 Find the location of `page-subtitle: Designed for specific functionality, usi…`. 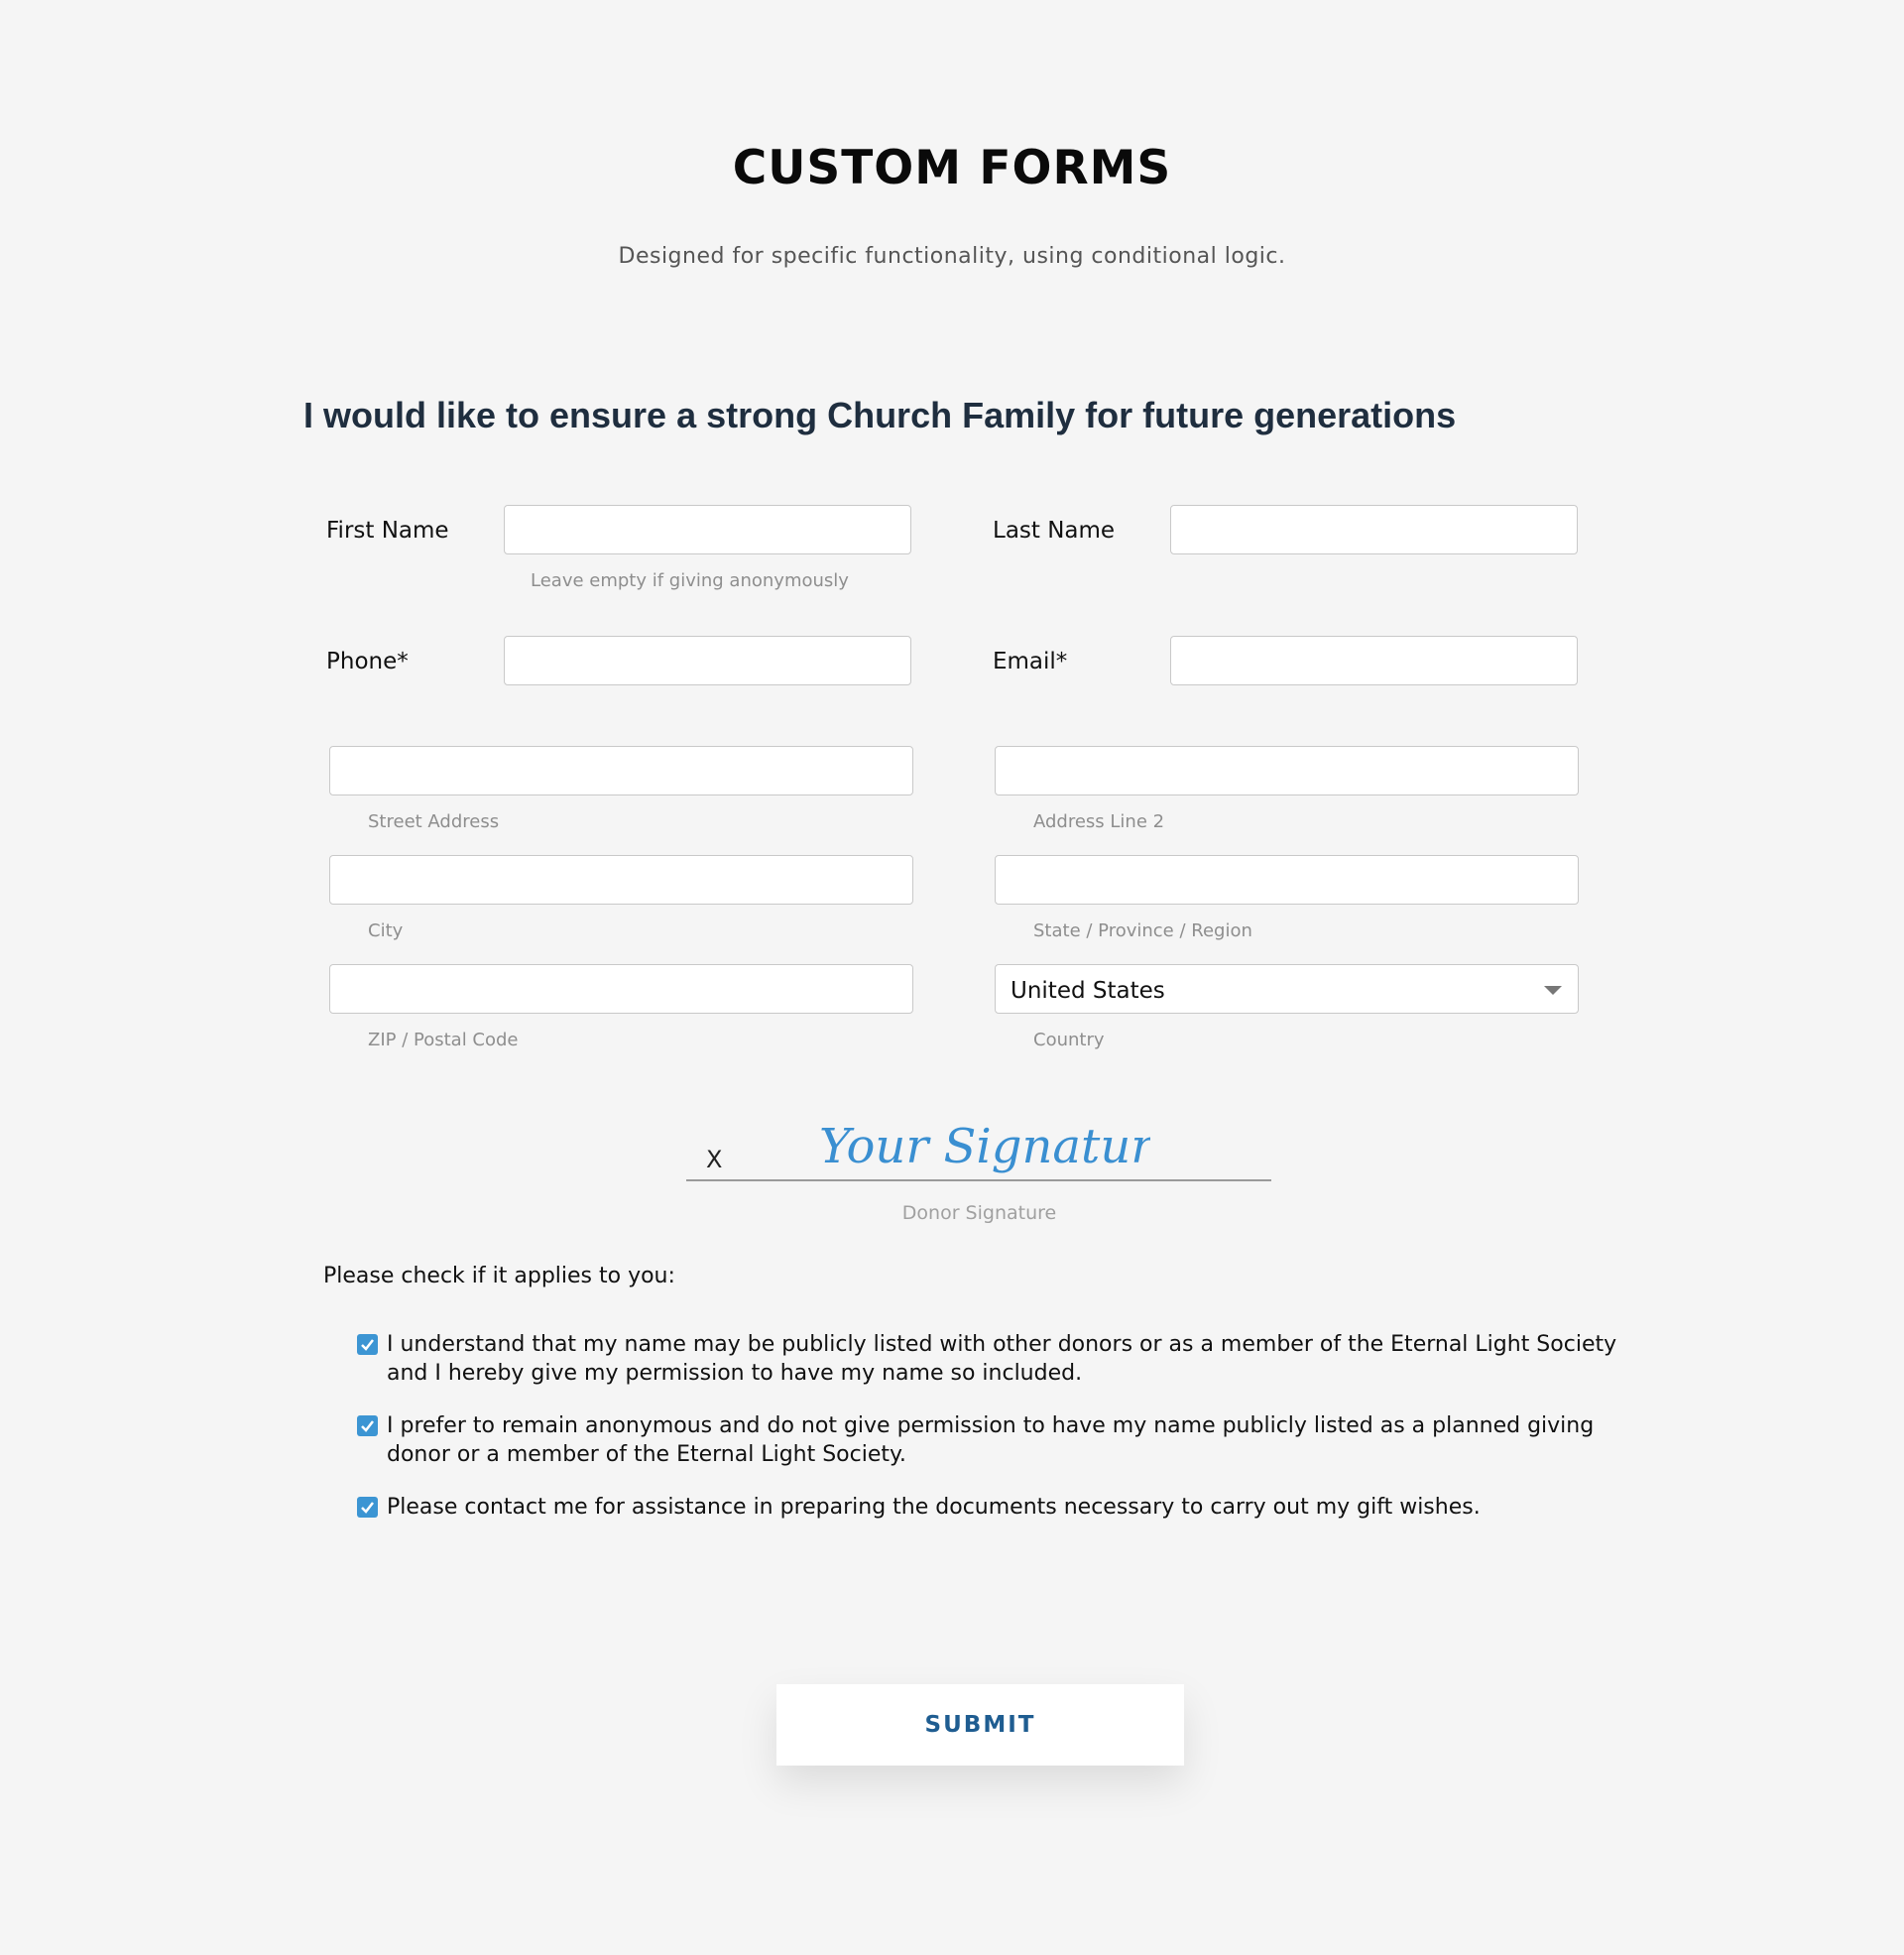

page-subtitle: Designed for specific functionality, usi… is located at coordinates (952, 256).